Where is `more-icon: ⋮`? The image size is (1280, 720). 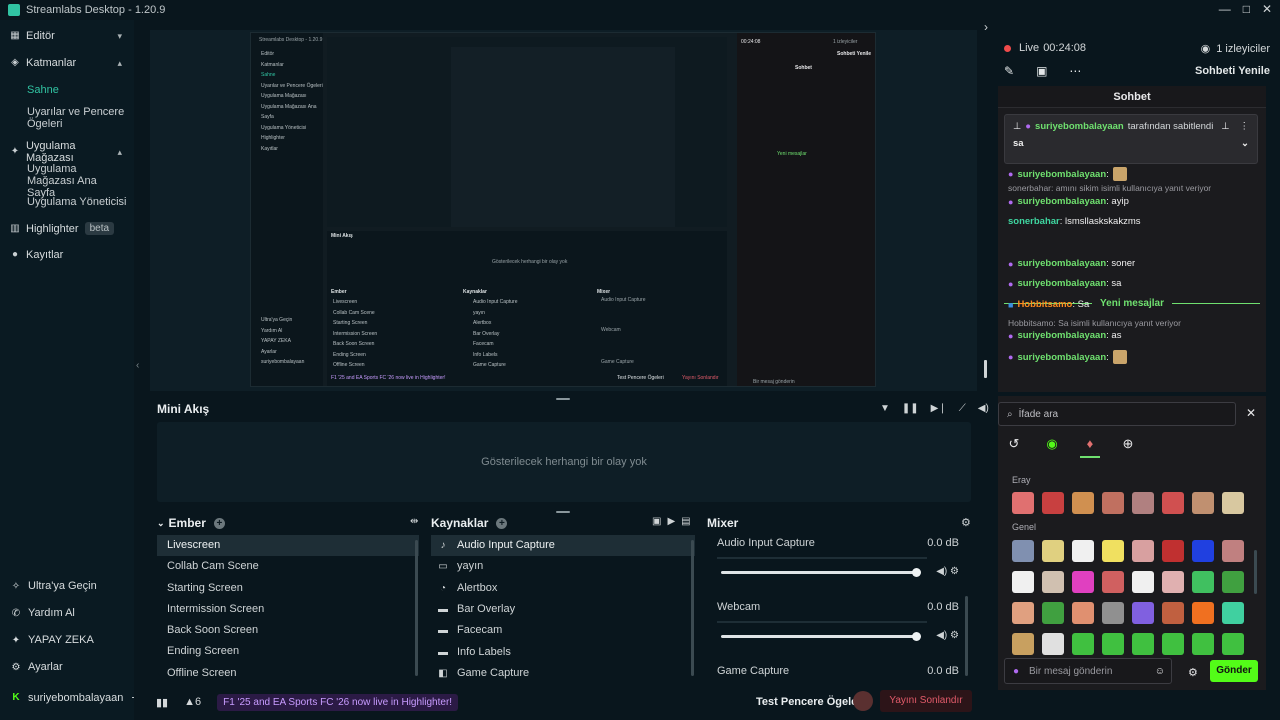 more-icon: ⋮ is located at coordinates (1245, 126).